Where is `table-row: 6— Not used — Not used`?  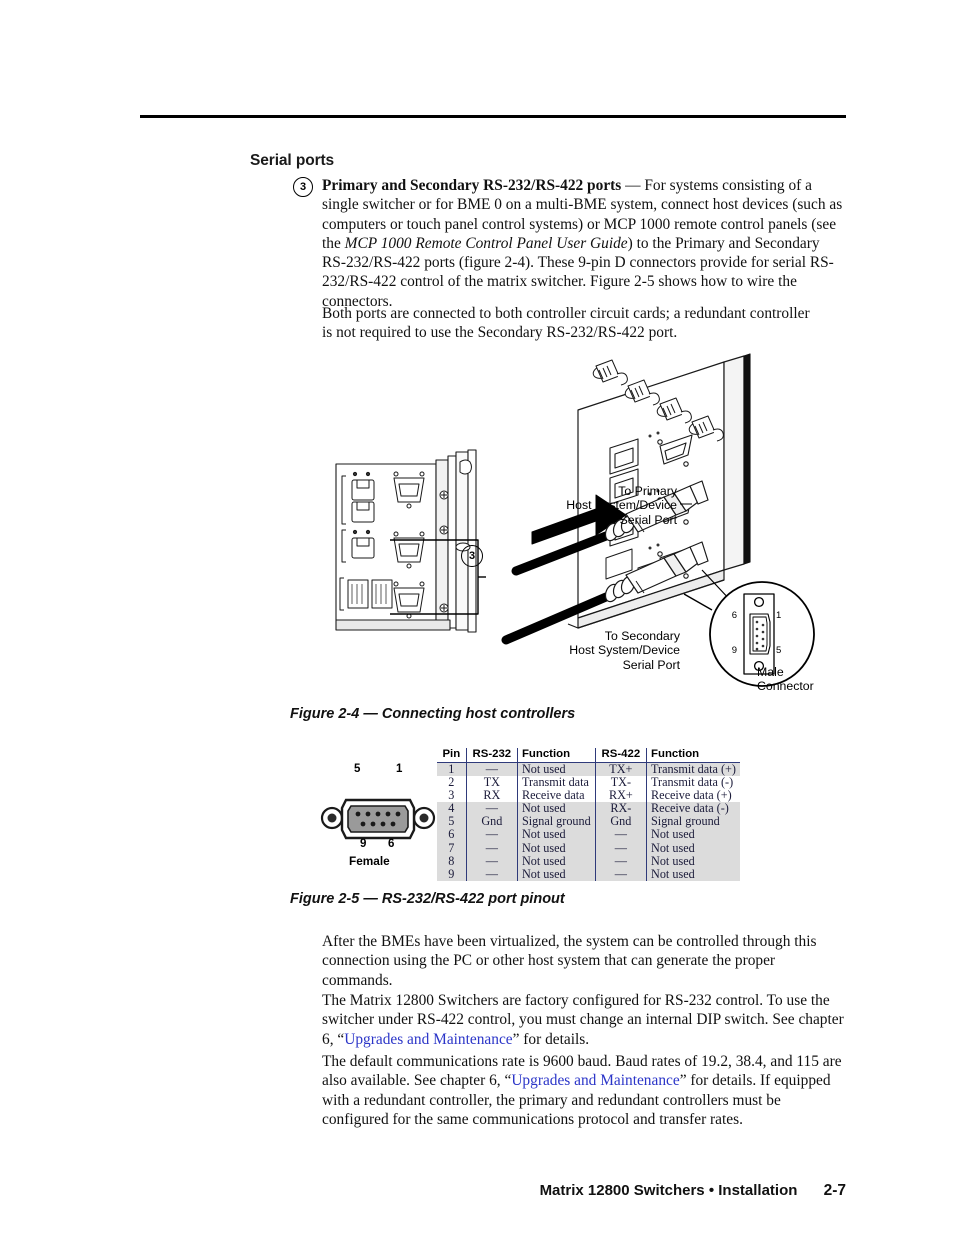 table-row: 6— Not used — Not used is located at coordinates (588, 835).